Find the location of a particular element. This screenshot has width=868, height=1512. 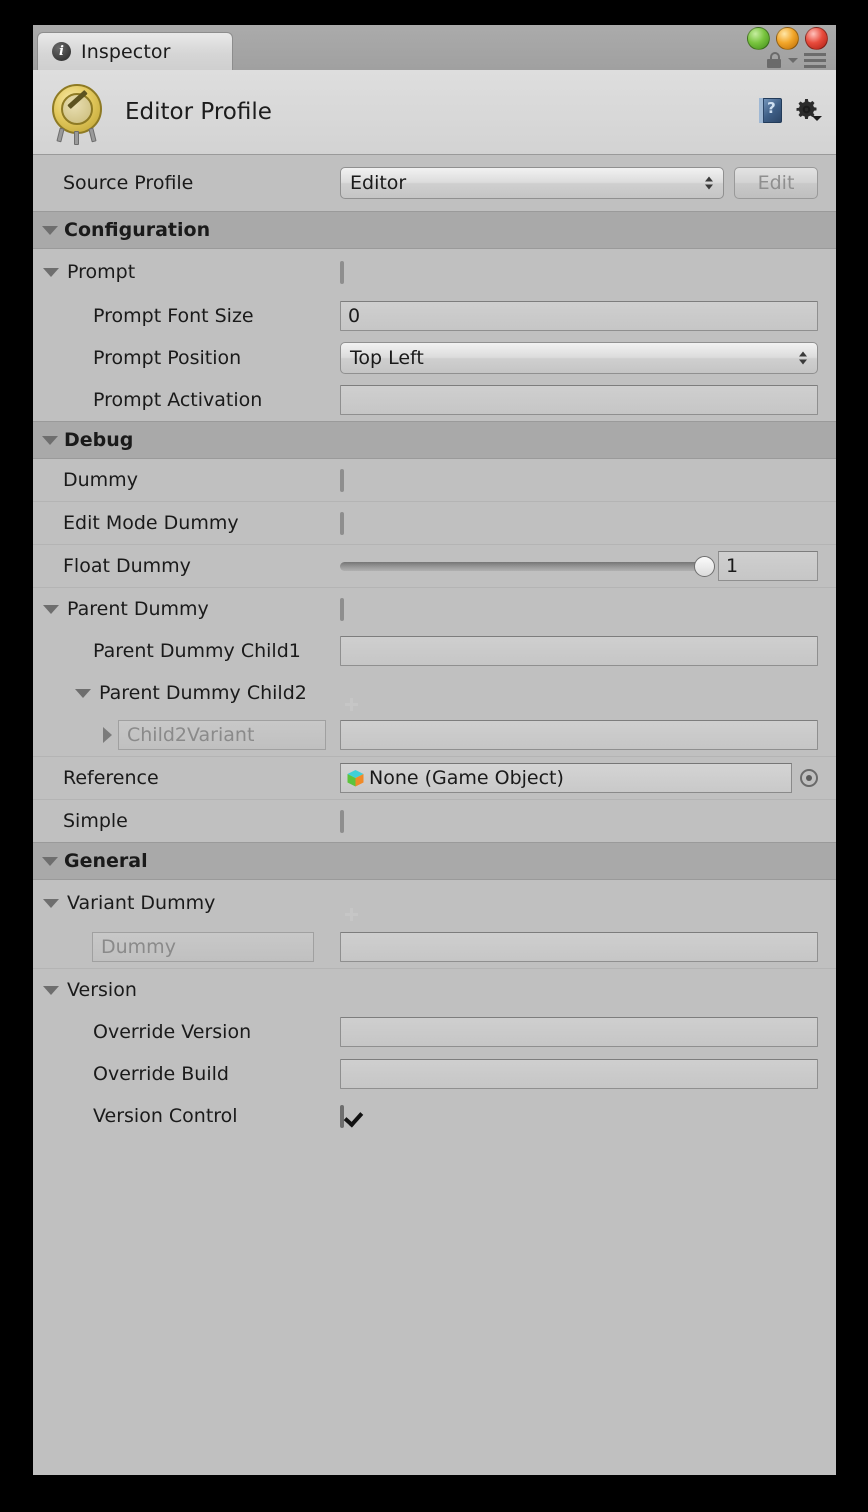

close-button is located at coordinates (758, 38).